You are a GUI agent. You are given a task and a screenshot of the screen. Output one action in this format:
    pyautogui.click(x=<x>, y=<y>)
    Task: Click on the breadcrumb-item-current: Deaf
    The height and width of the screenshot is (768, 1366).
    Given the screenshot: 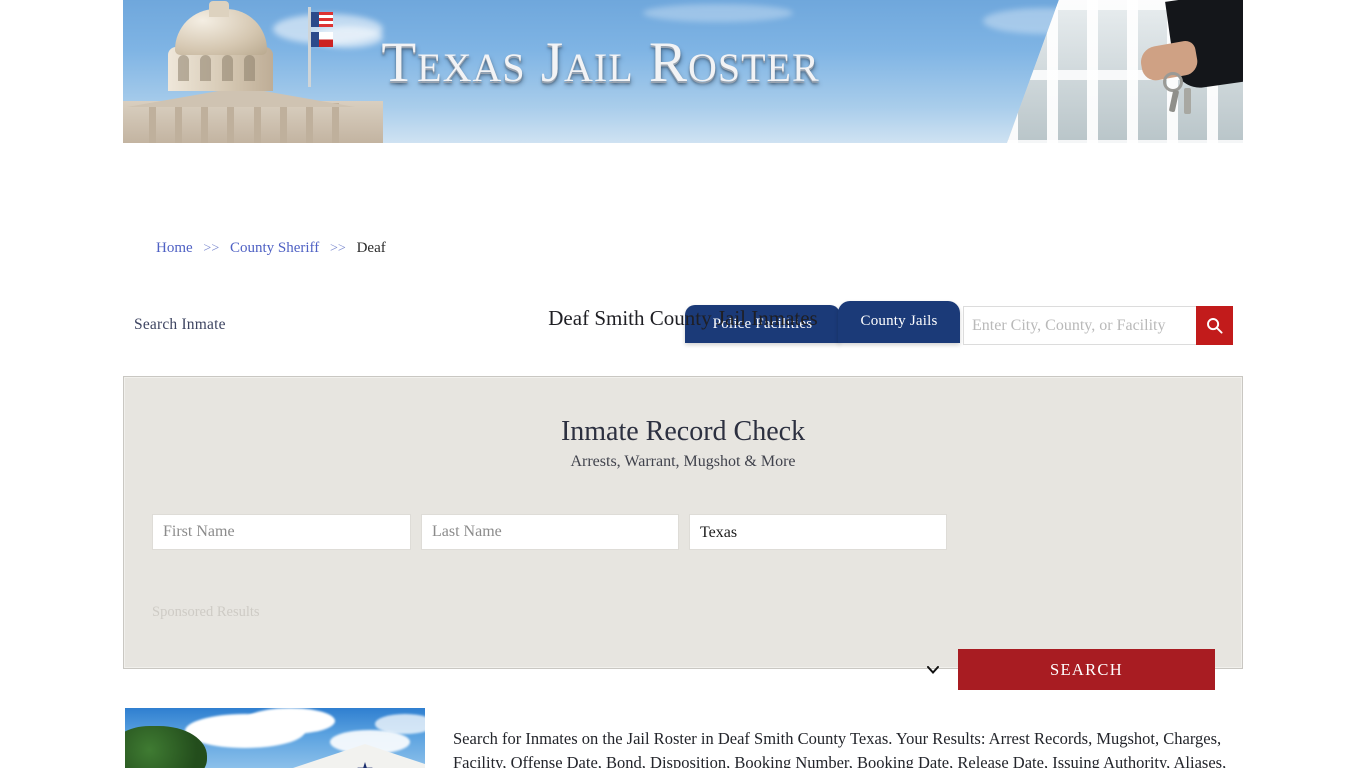 What is the action you would take?
    pyautogui.click(x=371, y=248)
    